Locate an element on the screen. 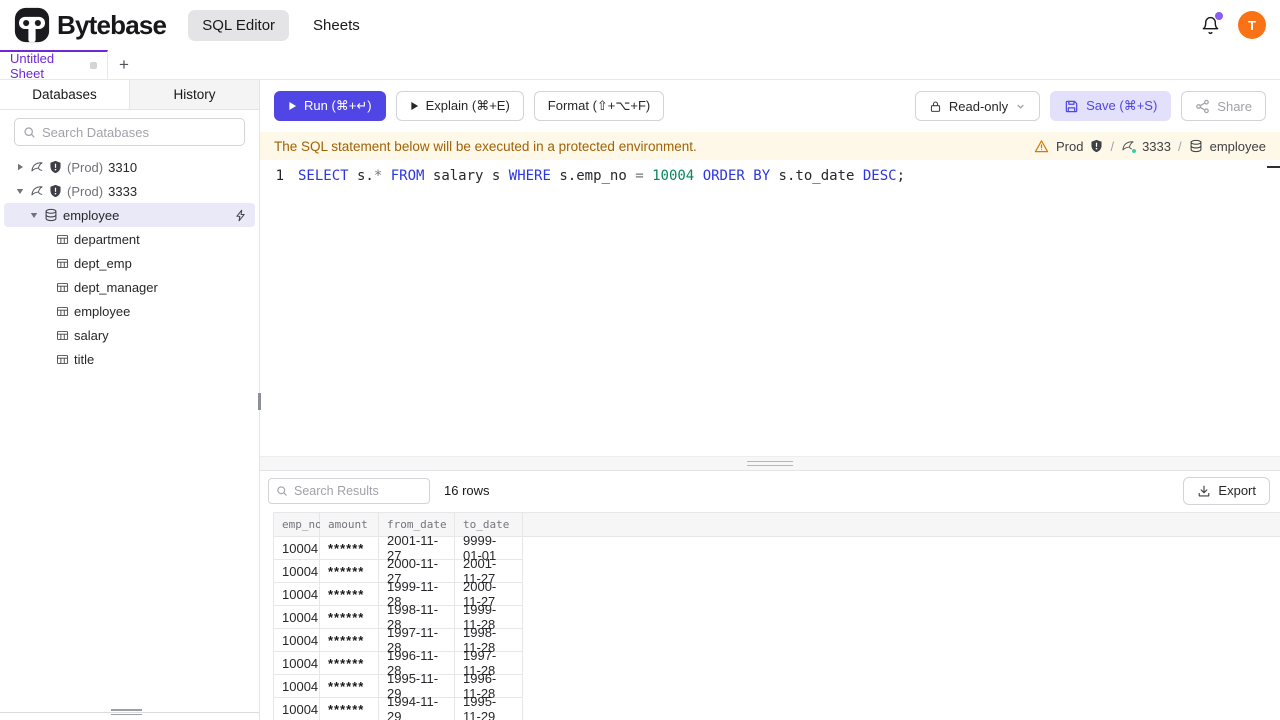 The height and width of the screenshot is (720, 1280). table-row: 10004 ****** 1994-11-29 1995-11-29 is located at coordinates (776, 707).